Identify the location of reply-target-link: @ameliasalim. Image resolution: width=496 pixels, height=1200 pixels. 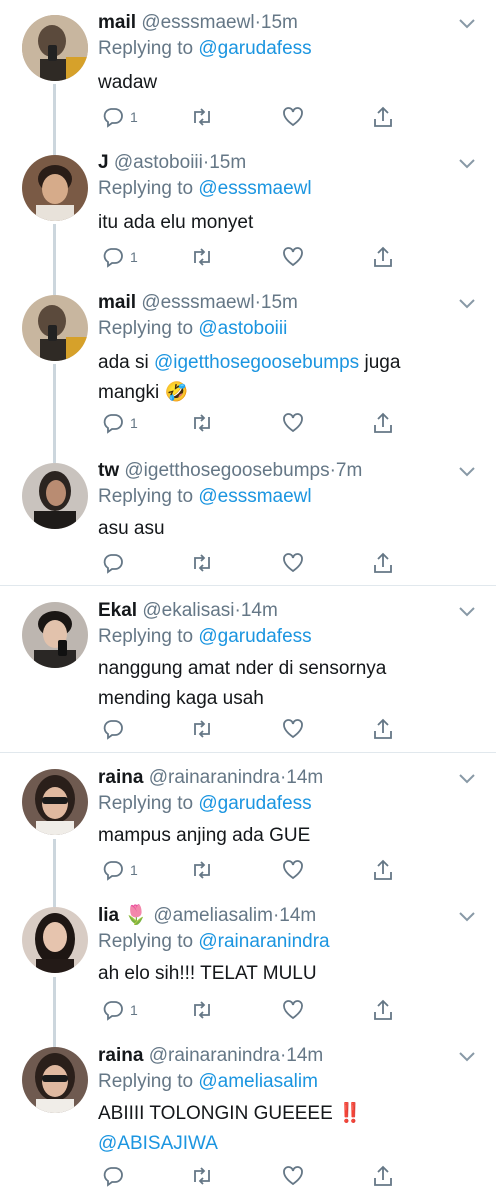
(258, 1081).